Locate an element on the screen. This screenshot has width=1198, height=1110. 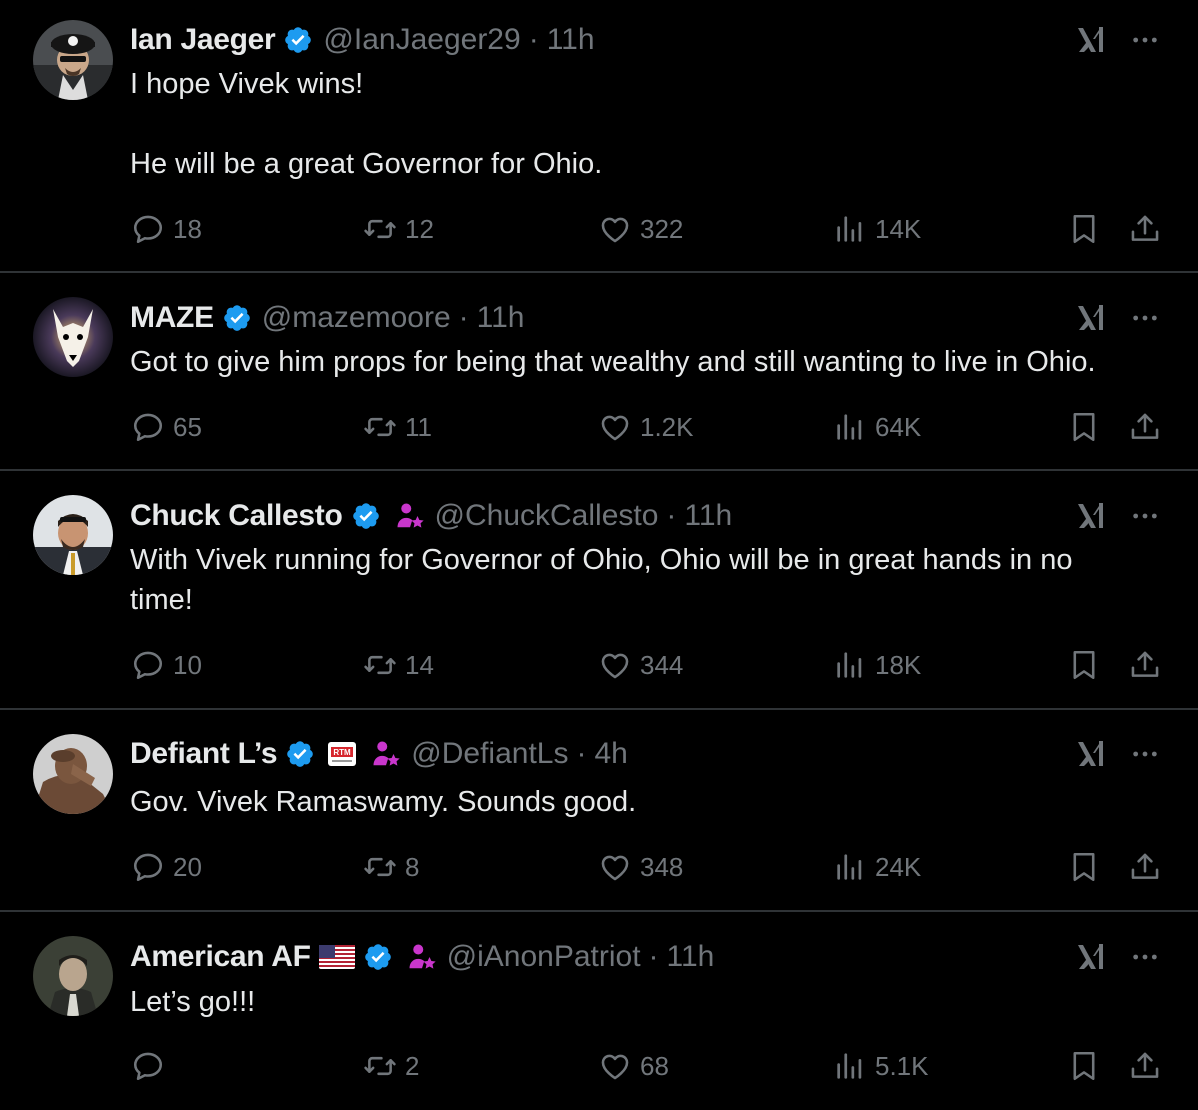
views-button: 64K is located at coordinates (877, 427).